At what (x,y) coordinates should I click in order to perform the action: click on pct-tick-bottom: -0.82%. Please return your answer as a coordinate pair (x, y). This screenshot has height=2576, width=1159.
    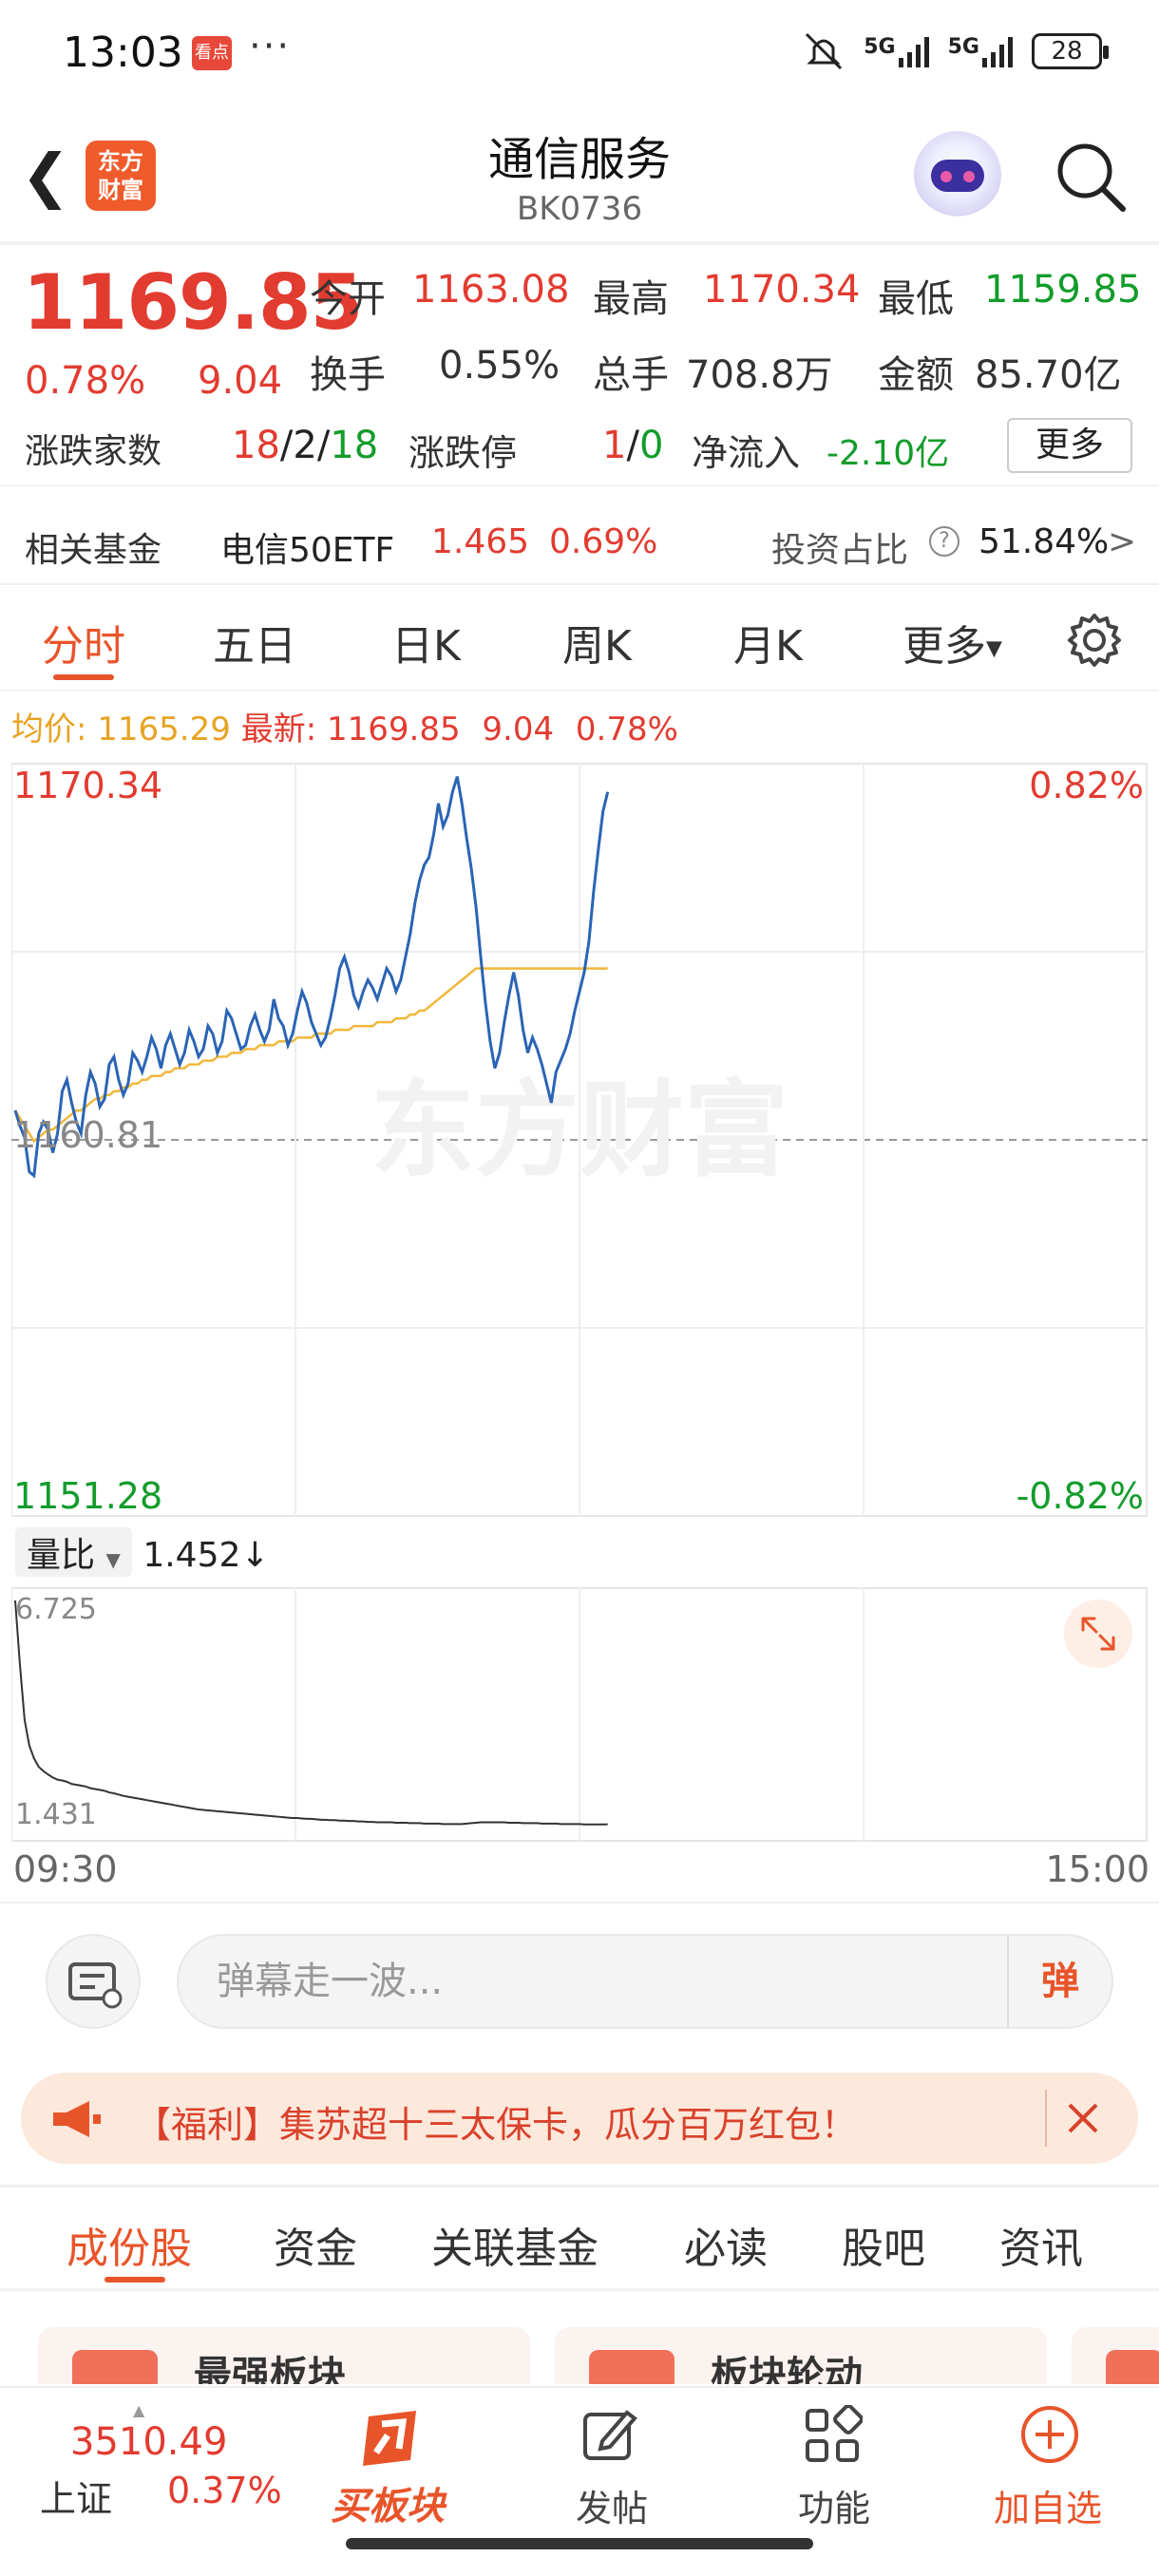
    Looking at the image, I should click on (1080, 1496).